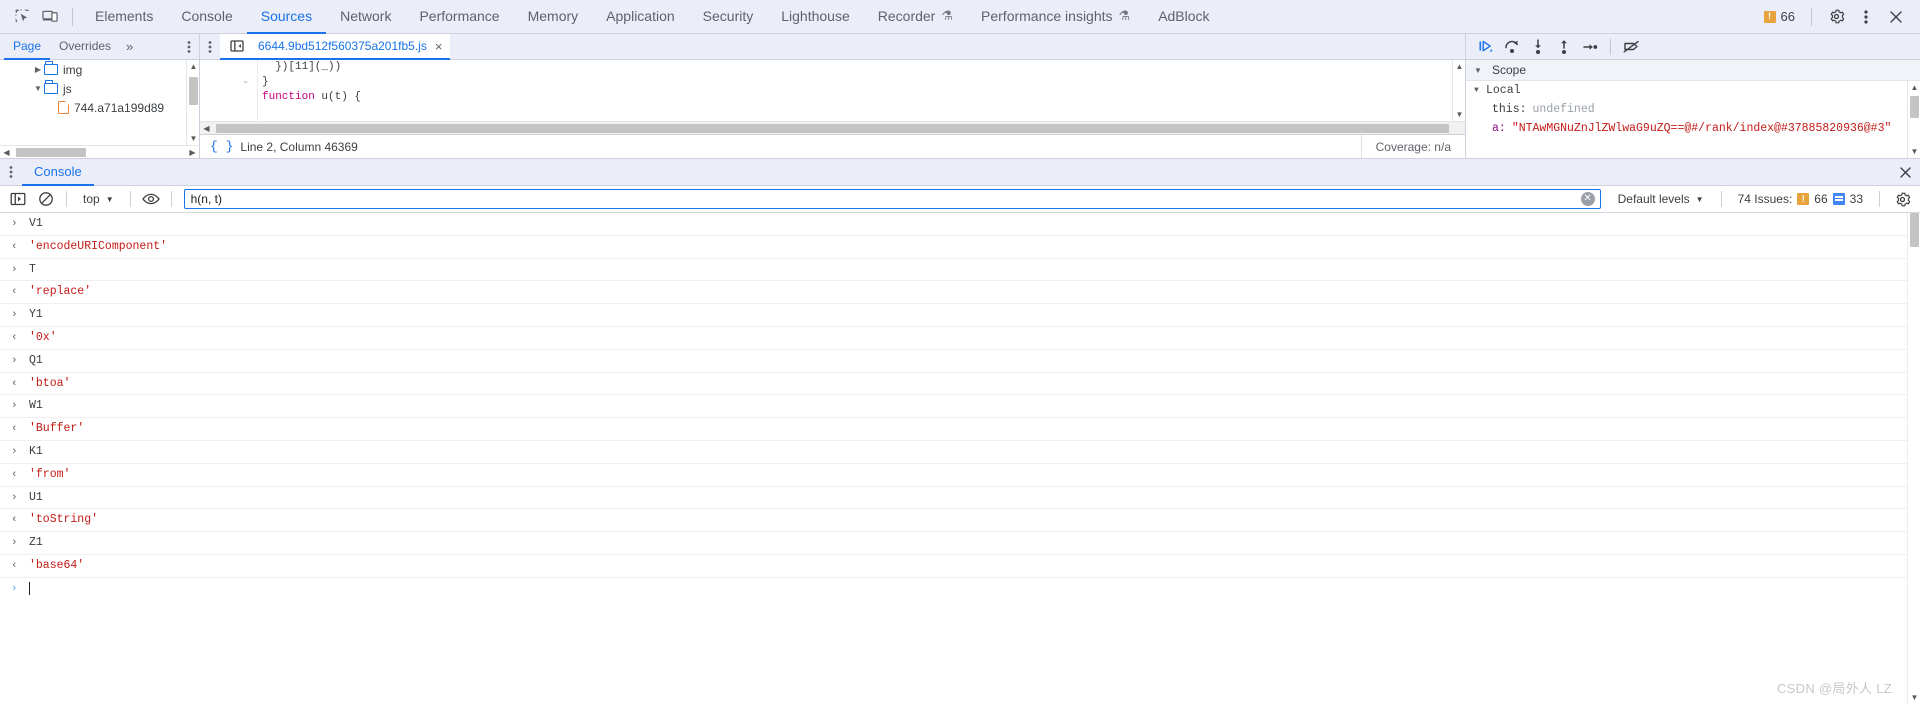 This screenshot has height=704, width=1920. I want to click on scroll-up-arrow: ▲, so click(193, 66).